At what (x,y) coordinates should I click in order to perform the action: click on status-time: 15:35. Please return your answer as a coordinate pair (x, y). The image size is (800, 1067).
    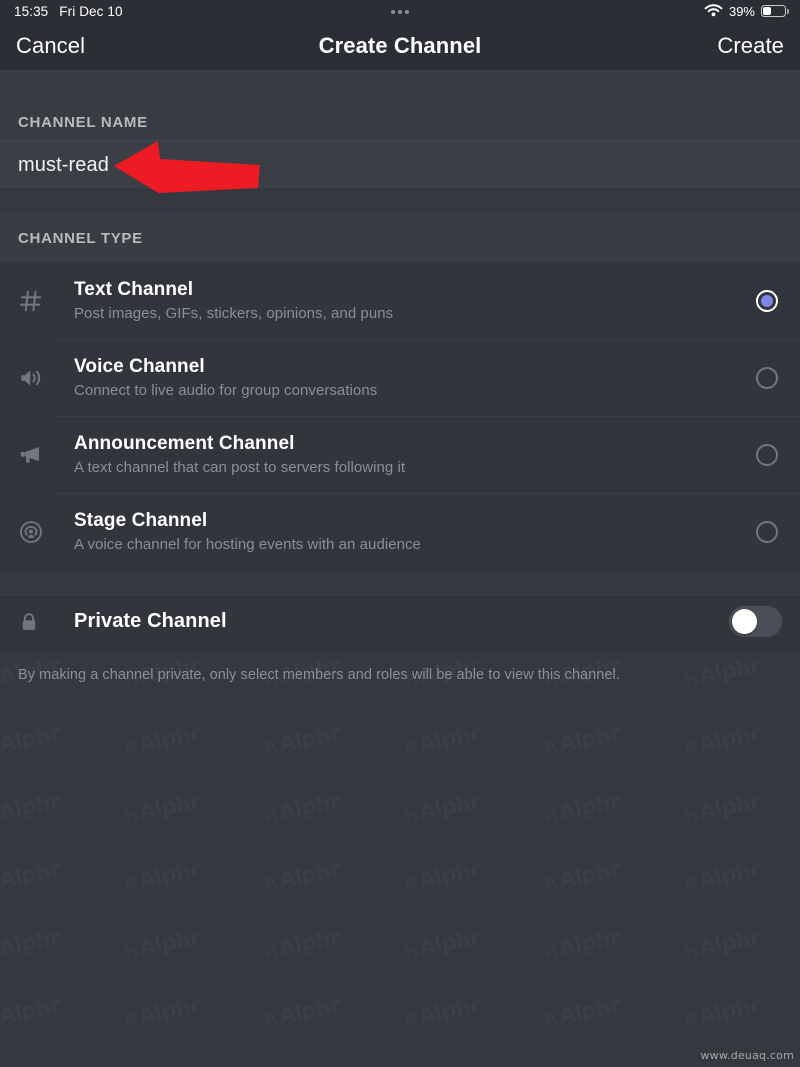
    Looking at the image, I should click on (31, 11).